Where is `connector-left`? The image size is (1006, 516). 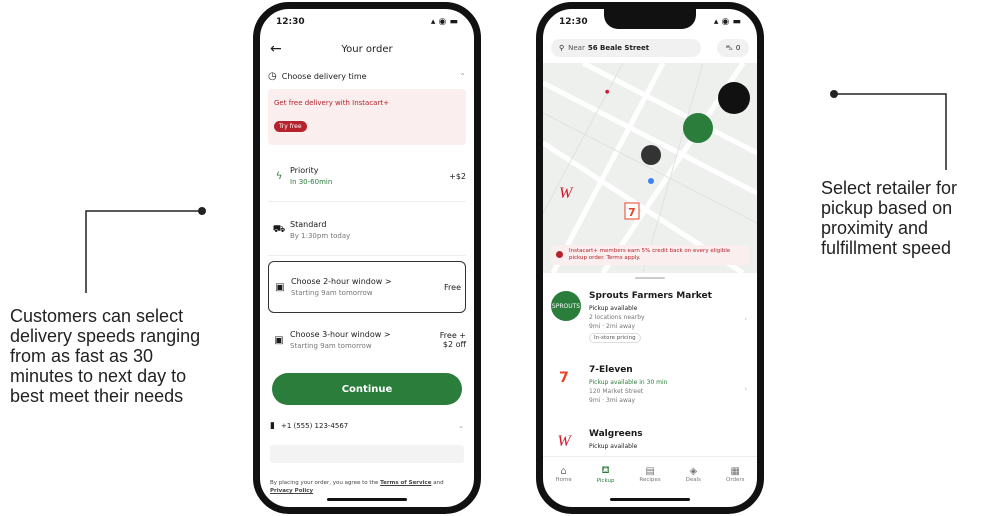
connector-left is located at coordinates (145, 250).